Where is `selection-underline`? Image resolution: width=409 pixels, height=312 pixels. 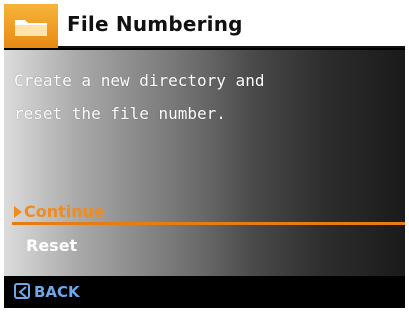 selection-underline is located at coordinates (208, 223).